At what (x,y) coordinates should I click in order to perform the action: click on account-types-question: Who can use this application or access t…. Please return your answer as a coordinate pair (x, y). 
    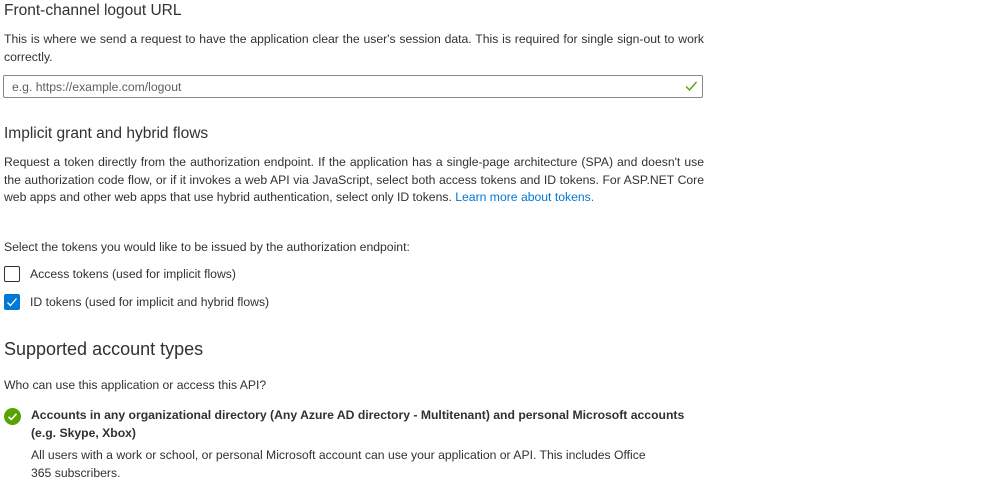
    Looking at the image, I should click on (135, 385).